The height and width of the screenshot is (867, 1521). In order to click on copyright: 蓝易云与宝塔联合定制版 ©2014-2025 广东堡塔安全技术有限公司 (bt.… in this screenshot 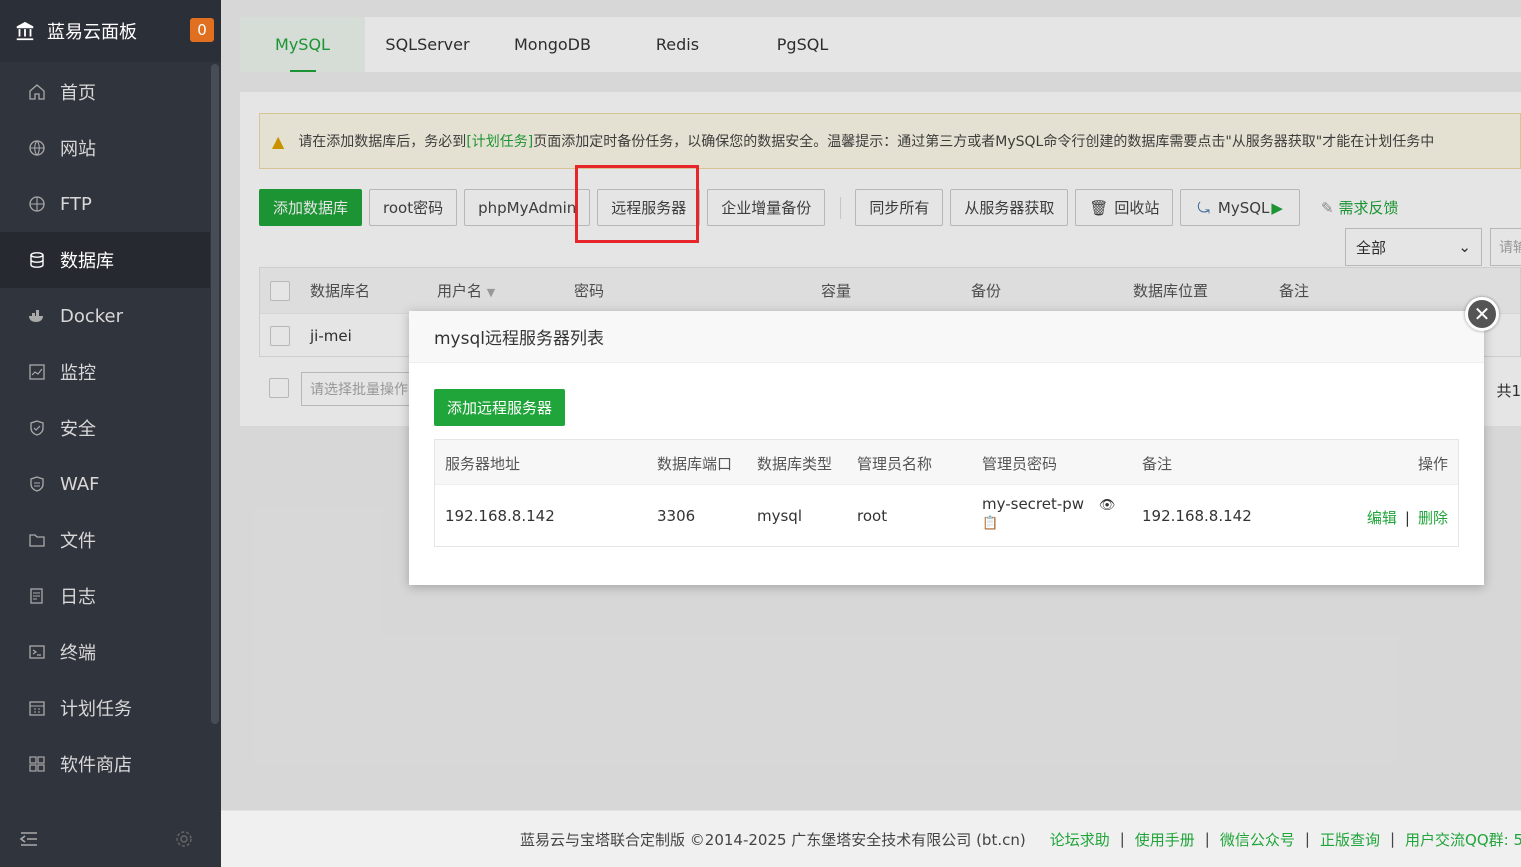, I will do `click(773, 839)`.